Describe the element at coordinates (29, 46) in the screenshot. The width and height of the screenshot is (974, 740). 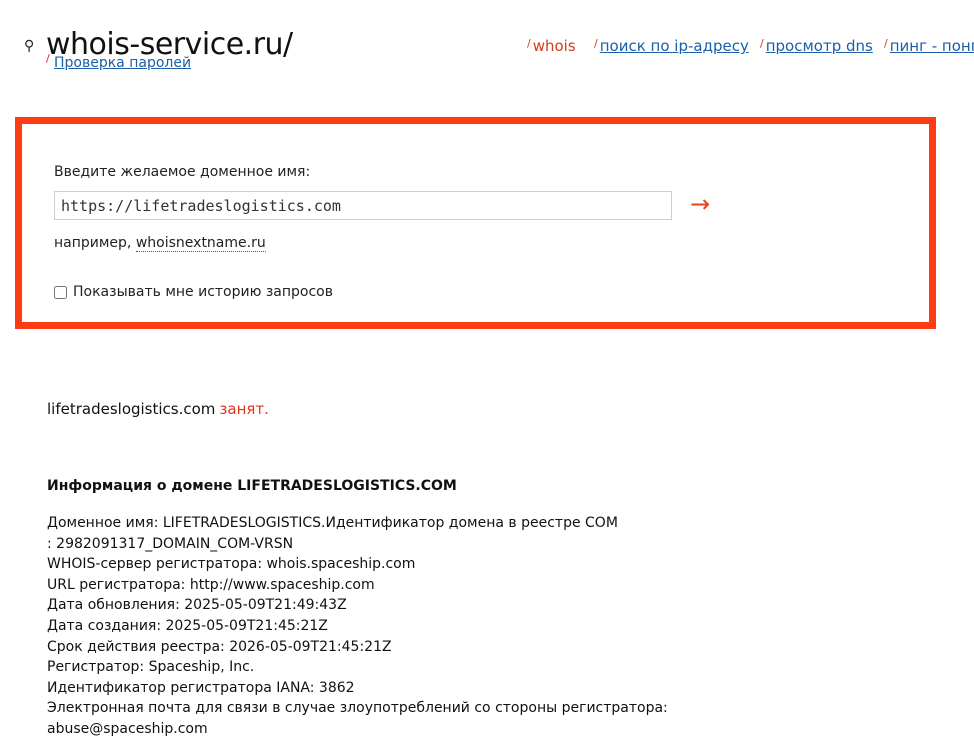
I see `search-icon: ⚲` at that location.